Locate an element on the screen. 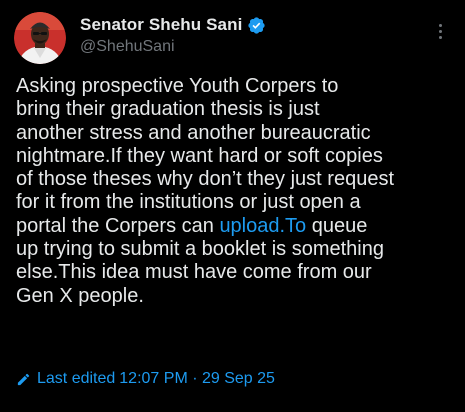 The height and width of the screenshot is (412, 465). edit-indicator: Last edited 12:07 PM · 29 Sep 25 is located at coordinates (145, 379).